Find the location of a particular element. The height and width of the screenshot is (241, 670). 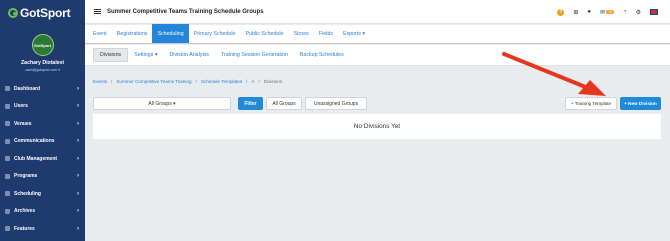

all-groups-button: All Groups is located at coordinates (284, 103).